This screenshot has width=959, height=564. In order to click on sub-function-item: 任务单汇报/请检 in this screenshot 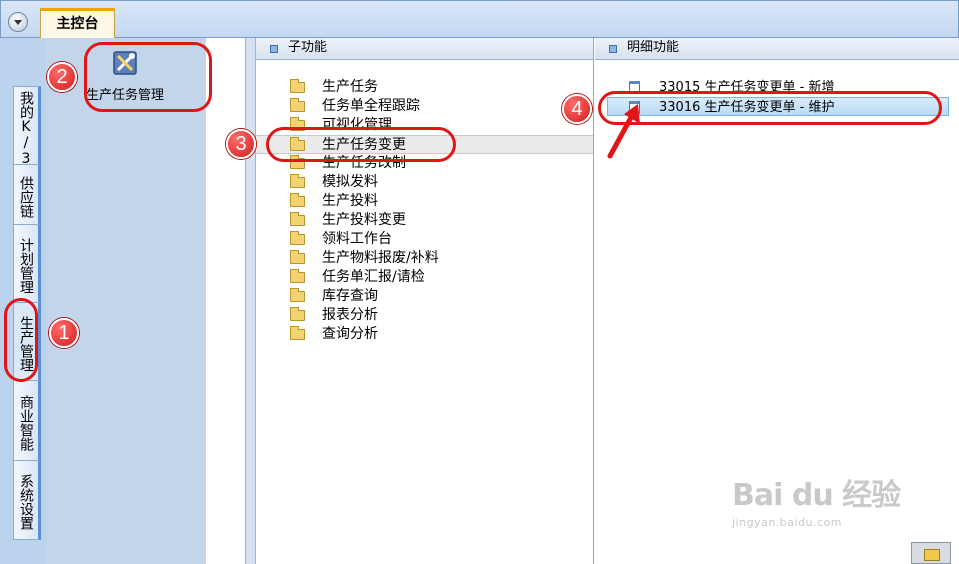, I will do `click(424, 277)`.